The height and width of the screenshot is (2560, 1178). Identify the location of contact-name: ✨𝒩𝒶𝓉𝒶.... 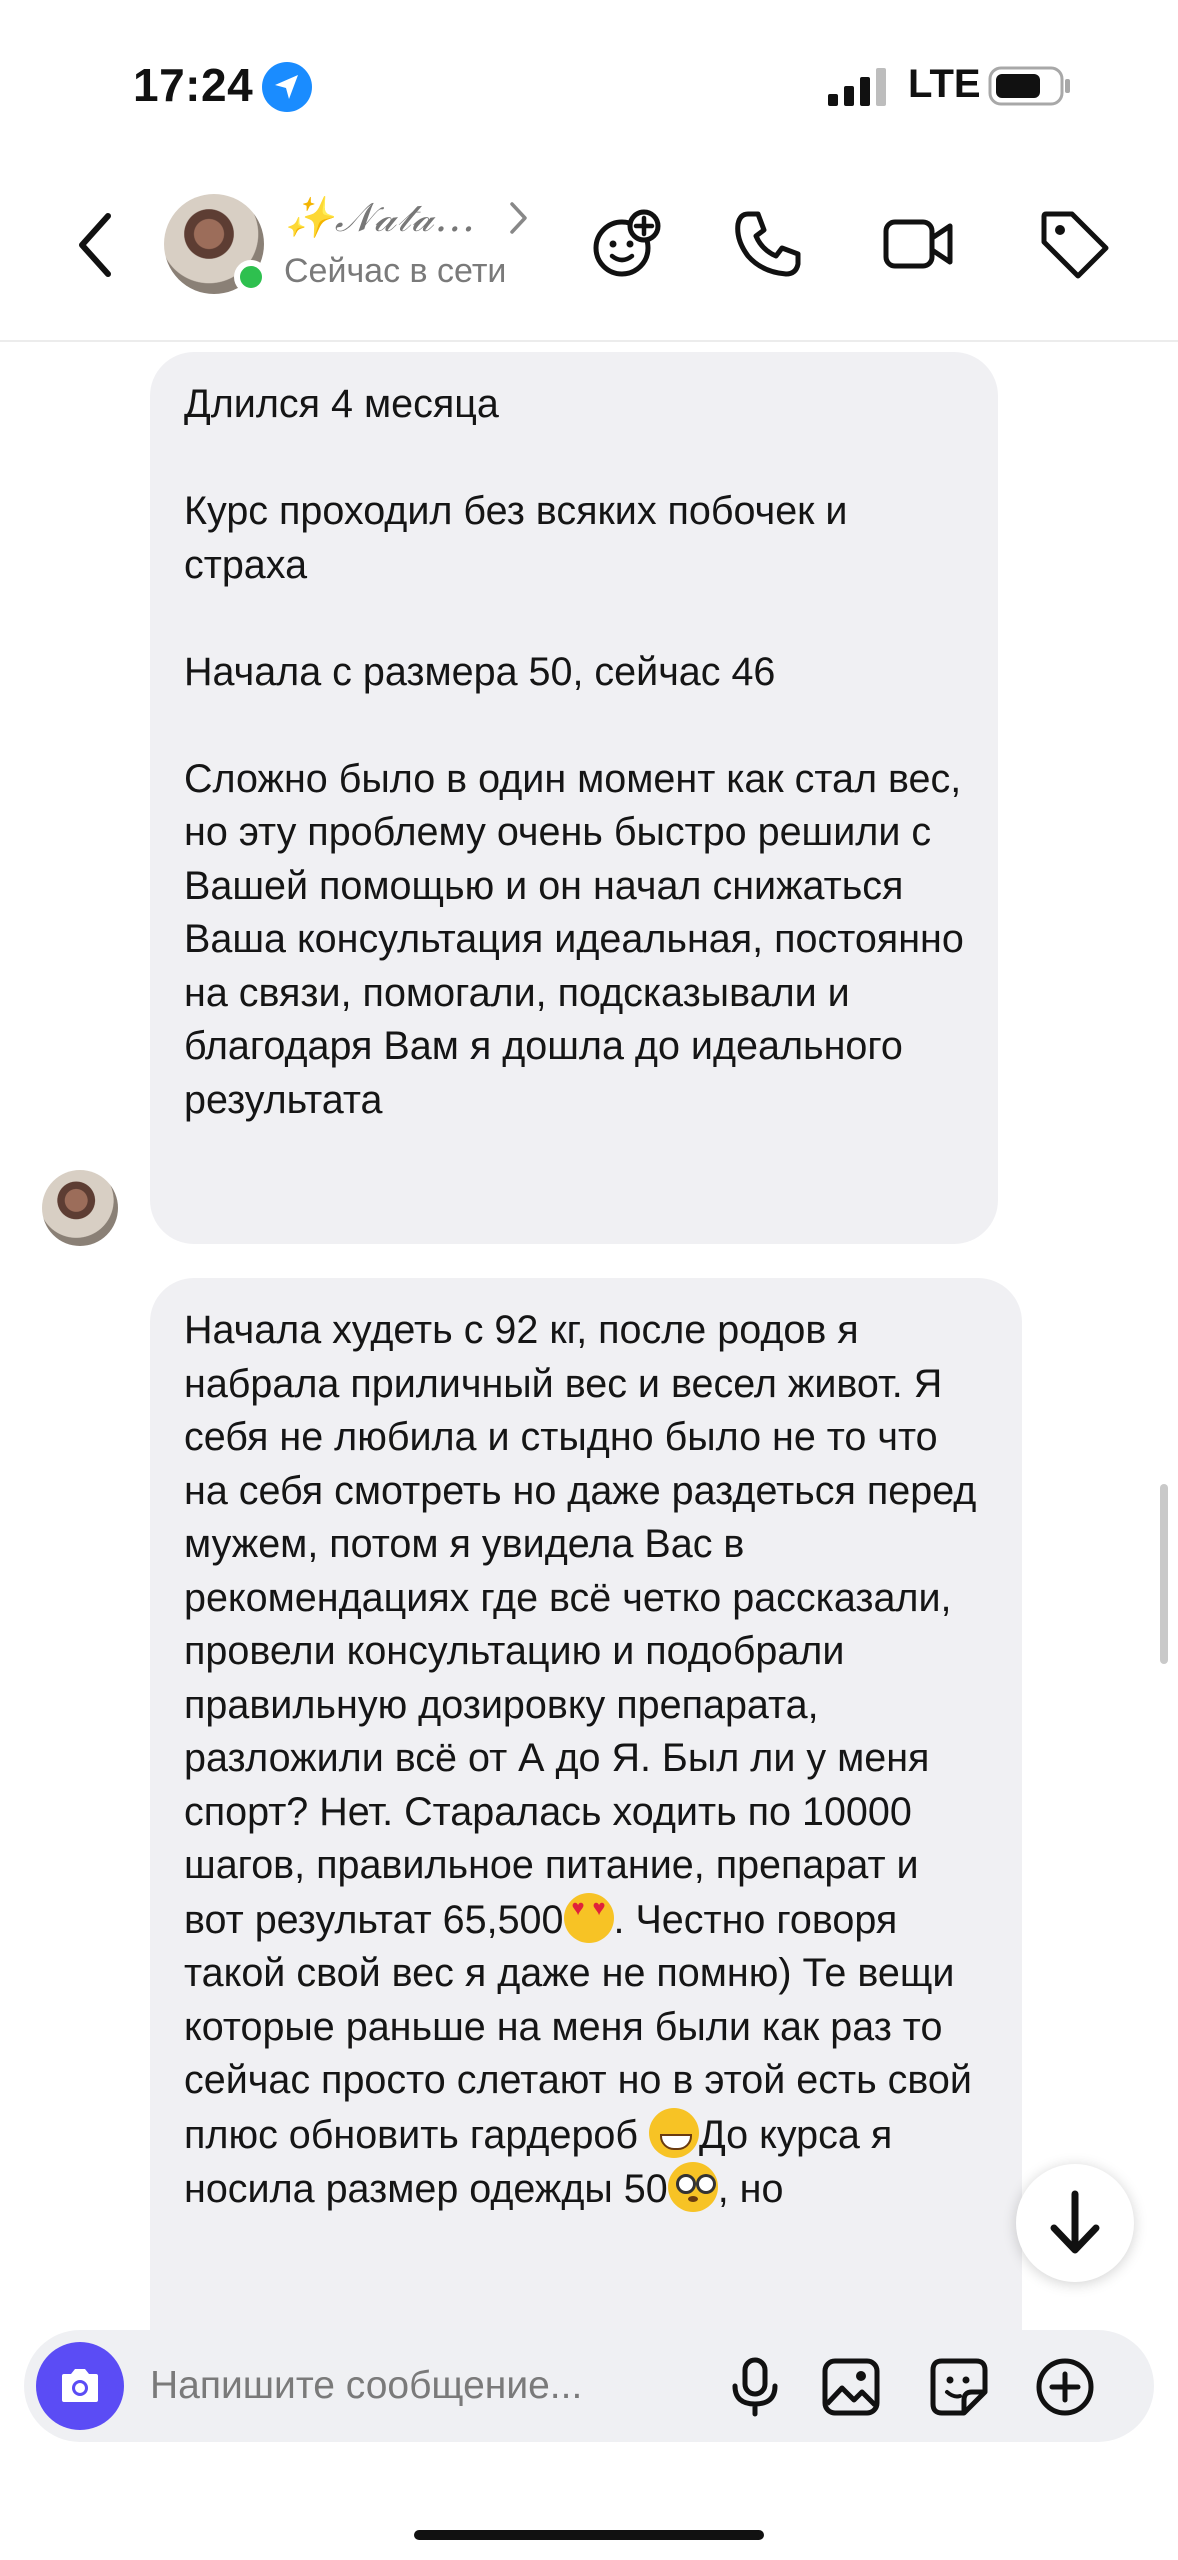
(380, 217).